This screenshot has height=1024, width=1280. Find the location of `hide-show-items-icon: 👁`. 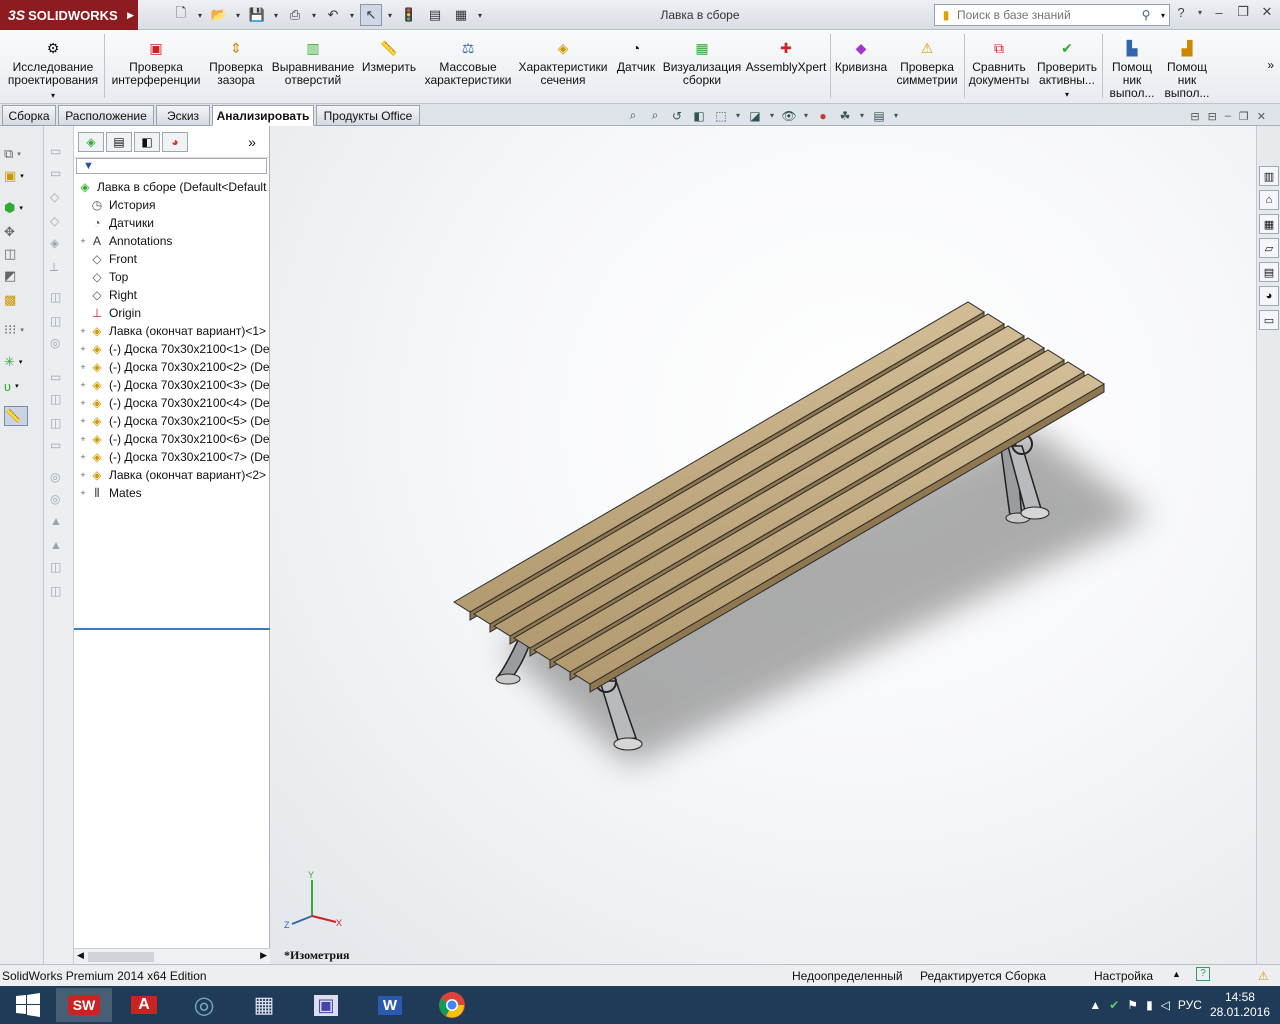

hide-show-items-icon: 👁 is located at coordinates (789, 116).